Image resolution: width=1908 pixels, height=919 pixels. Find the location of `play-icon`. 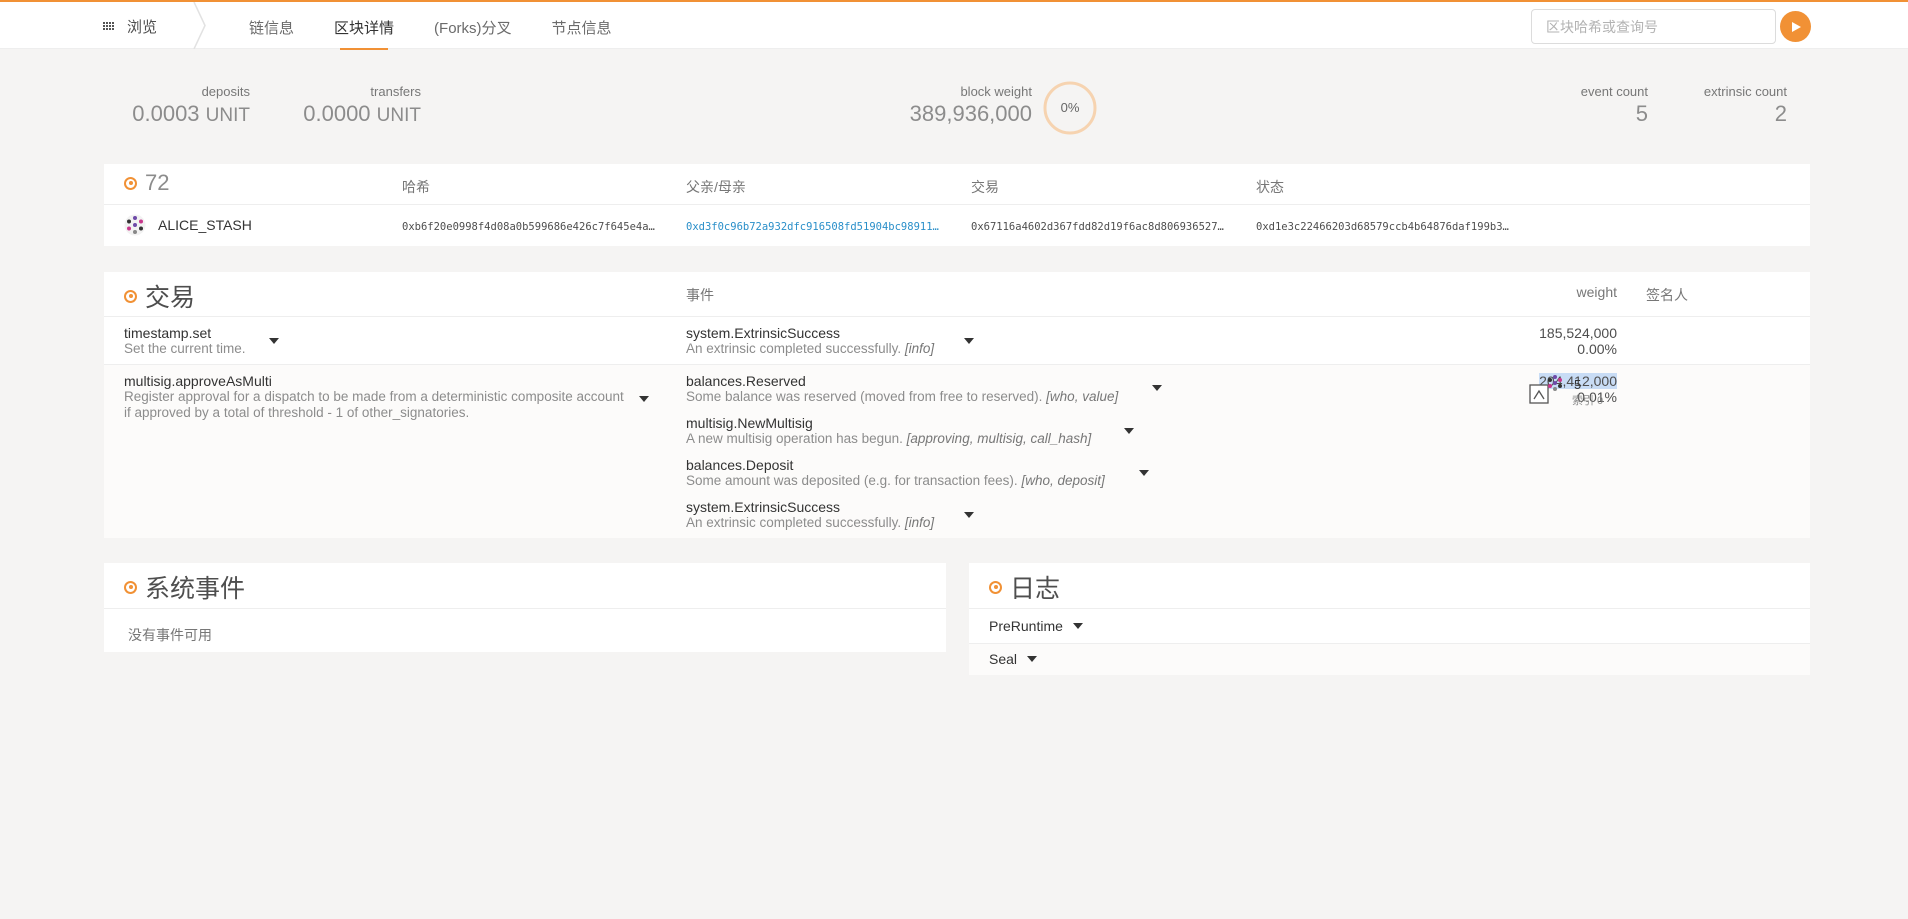

play-icon is located at coordinates (1796, 26).